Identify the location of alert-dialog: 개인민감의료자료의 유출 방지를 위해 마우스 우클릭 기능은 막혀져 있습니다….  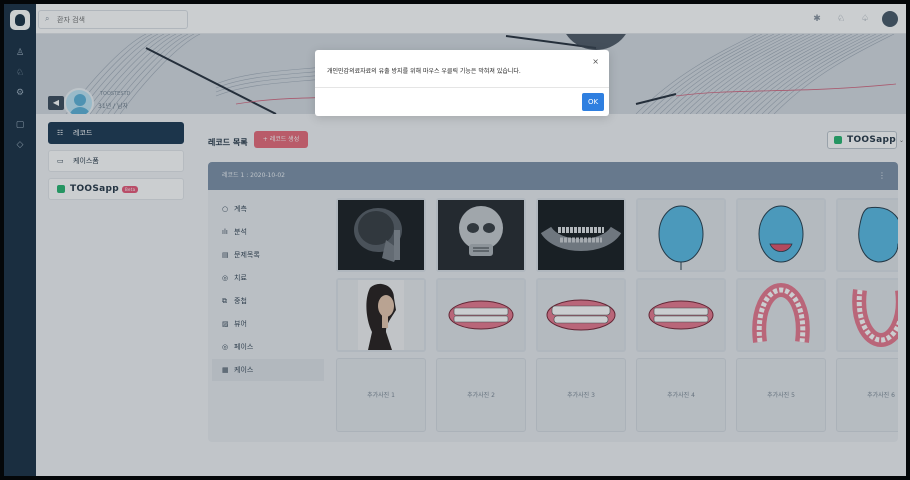
(462, 83).